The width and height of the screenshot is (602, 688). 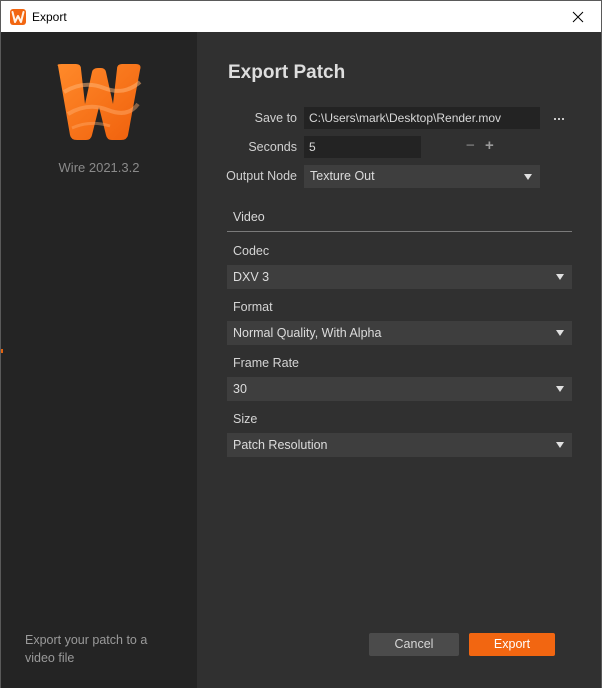 I want to click on sidebar-description: Export your patch to a video file, so click(x=86, y=649).